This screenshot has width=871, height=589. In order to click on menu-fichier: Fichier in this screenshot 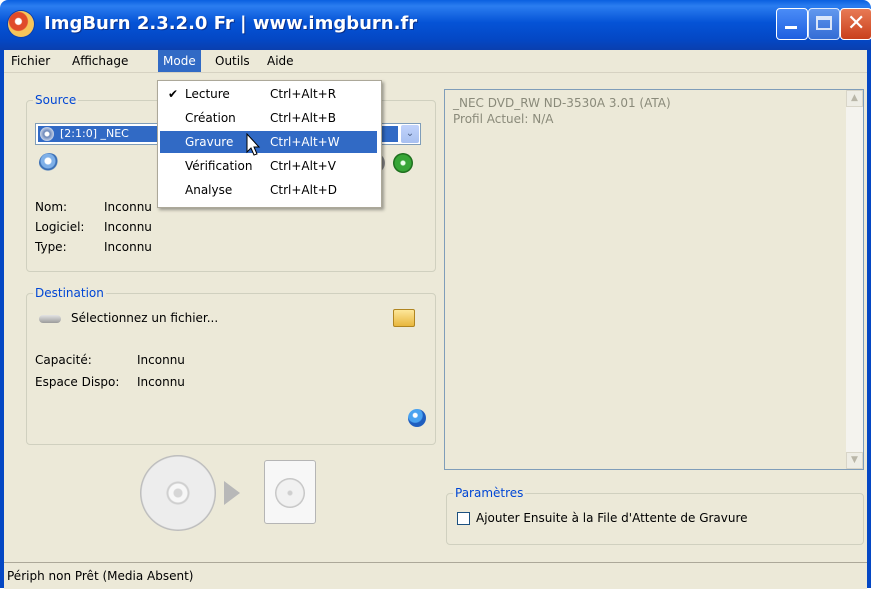, I will do `click(30, 61)`.